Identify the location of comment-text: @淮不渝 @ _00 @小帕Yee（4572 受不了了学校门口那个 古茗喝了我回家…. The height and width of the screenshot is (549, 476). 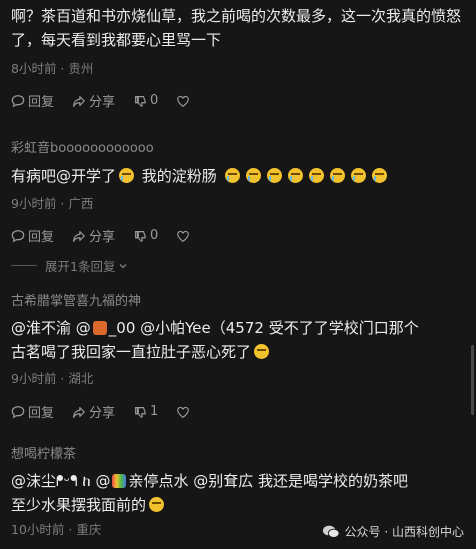
(239, 340).